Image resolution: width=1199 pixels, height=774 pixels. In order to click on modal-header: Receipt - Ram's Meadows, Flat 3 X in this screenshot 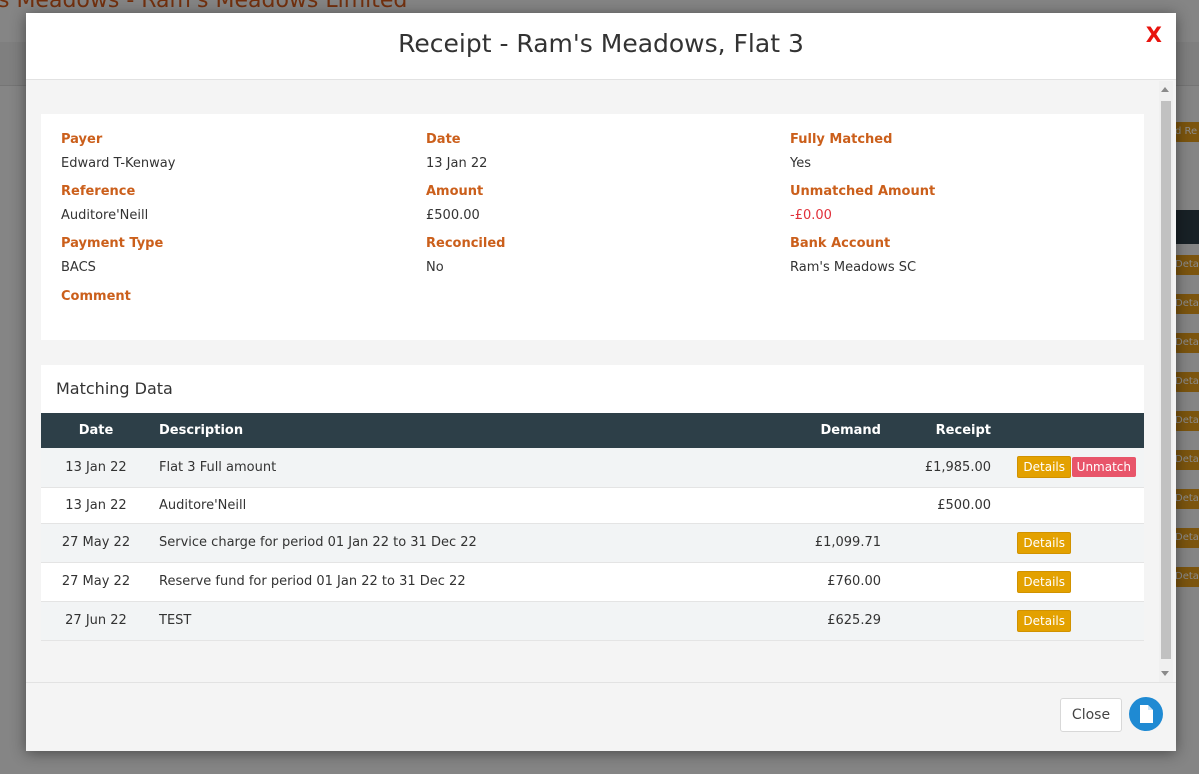, I will do `click(601, 46)`.